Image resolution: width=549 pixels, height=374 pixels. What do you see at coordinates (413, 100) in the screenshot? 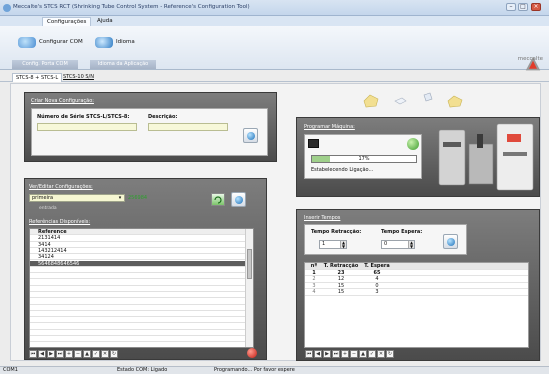
I see `decorative-folder-icons` at bounding box center [413, 100].